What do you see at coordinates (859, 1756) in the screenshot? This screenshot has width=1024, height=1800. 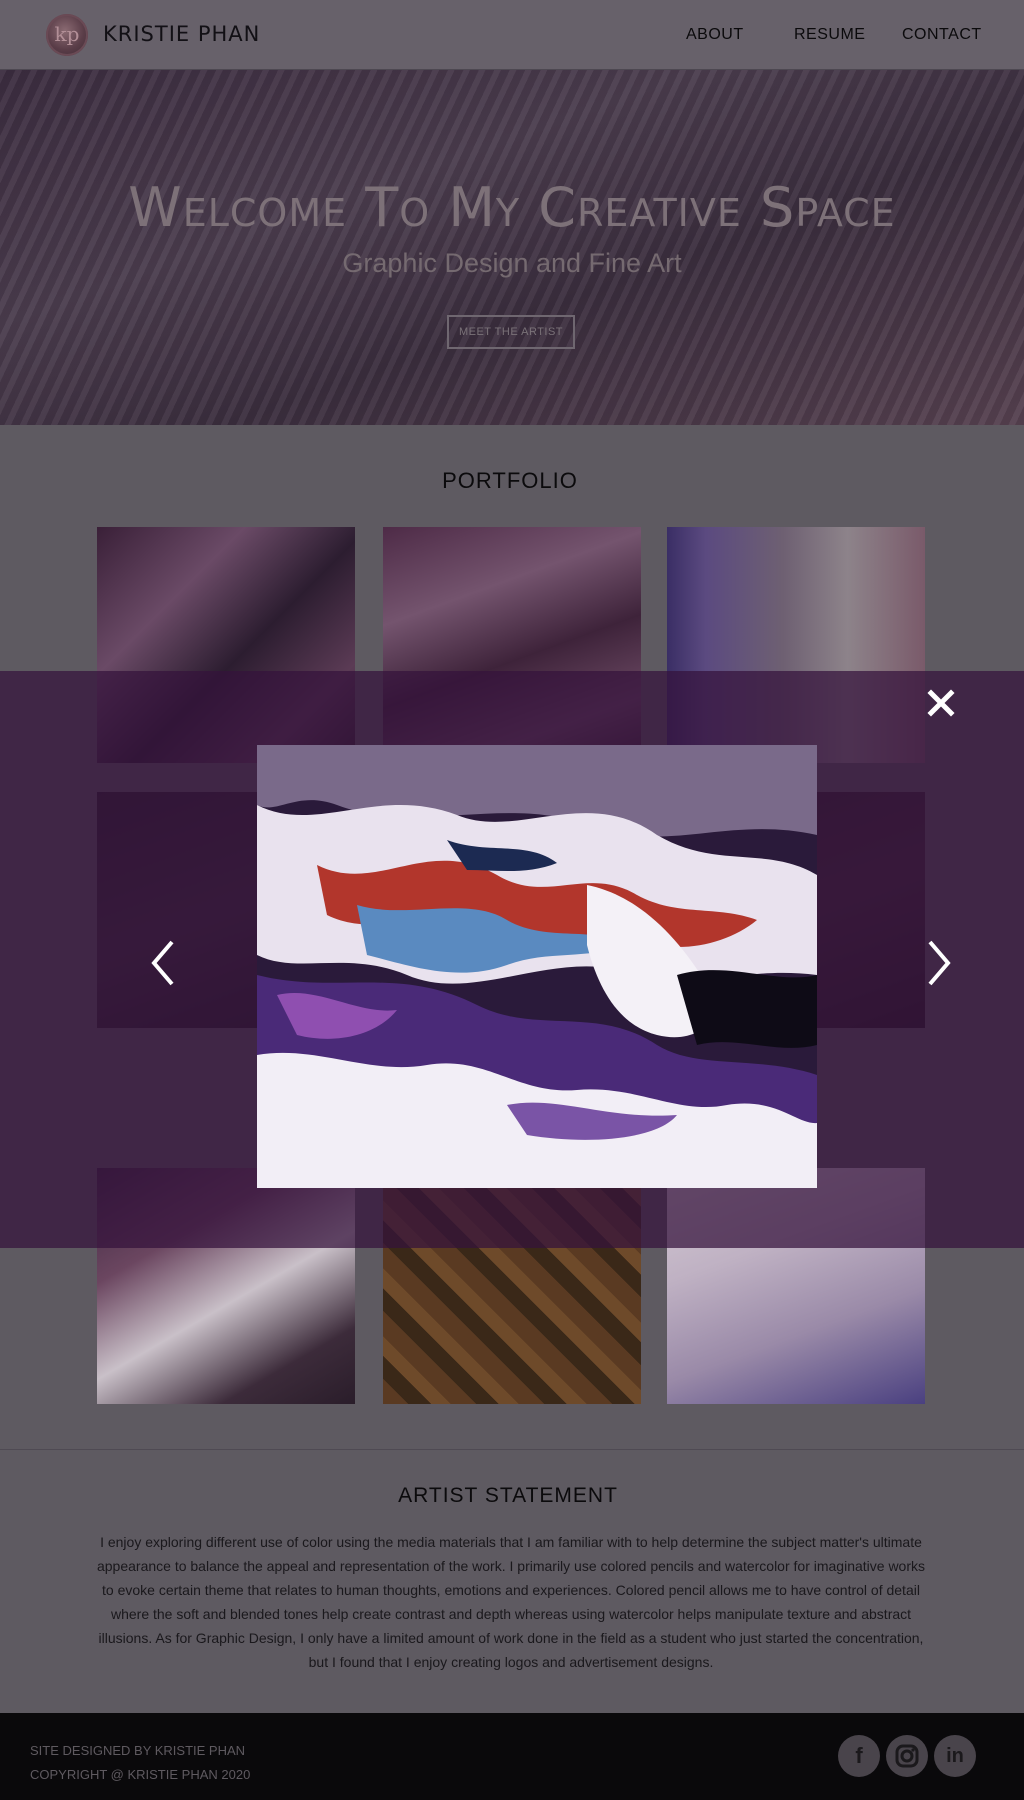 I see `facebook-icon: f` at bounding box center [859, 1756].